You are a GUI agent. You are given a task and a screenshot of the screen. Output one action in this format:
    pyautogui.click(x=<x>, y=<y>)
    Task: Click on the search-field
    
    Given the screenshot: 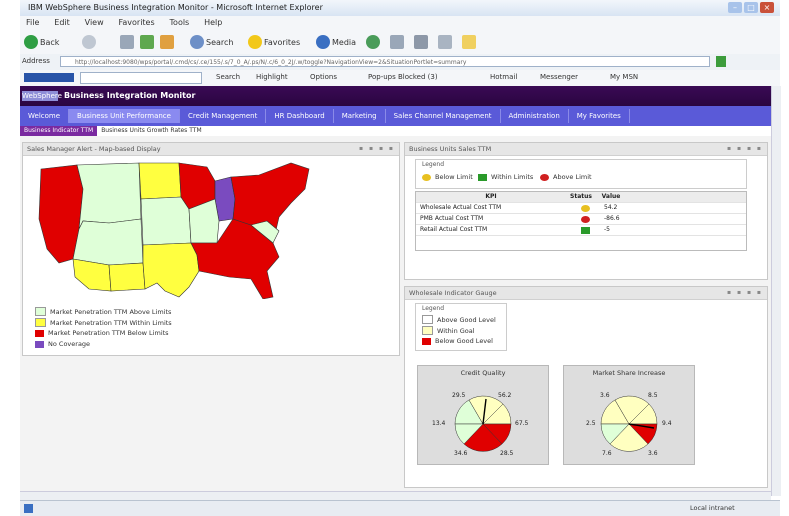 What is the action you would take?
    pyautogui.click(x=141, y=78)
    